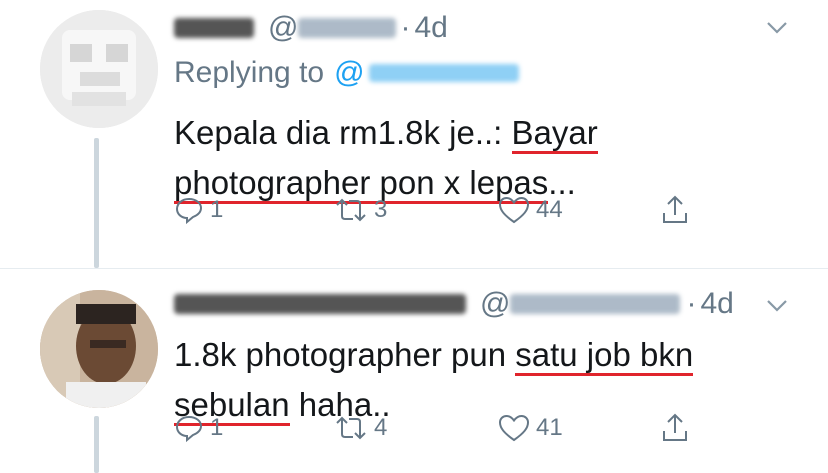 This screenshot has width=828, height=473. I want to click on retweet-count: 3, so click(381, 209).